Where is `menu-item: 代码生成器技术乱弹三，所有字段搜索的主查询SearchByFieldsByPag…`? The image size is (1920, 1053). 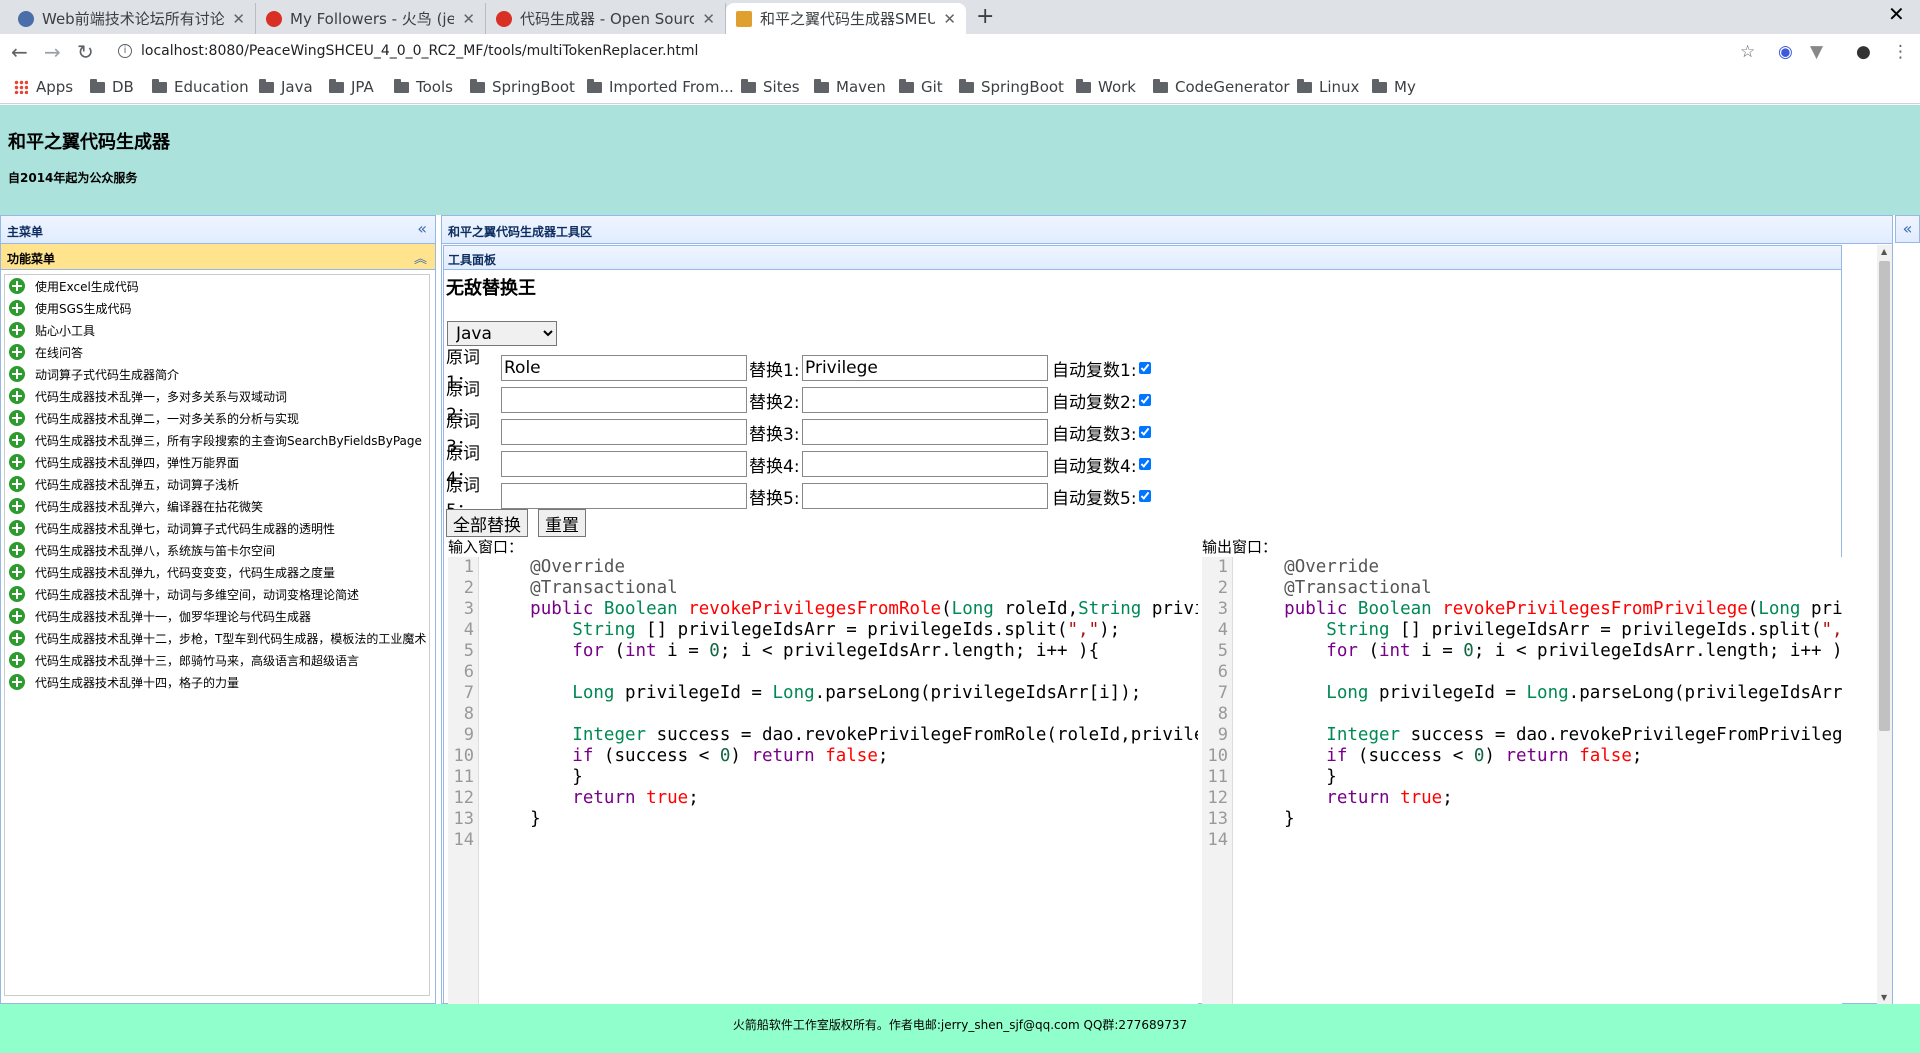 menu-item: 代码生成器技术乱弹三，所有字段搜索的主查询SearchByFieldsByPag… is located at coordinates (217, 440).